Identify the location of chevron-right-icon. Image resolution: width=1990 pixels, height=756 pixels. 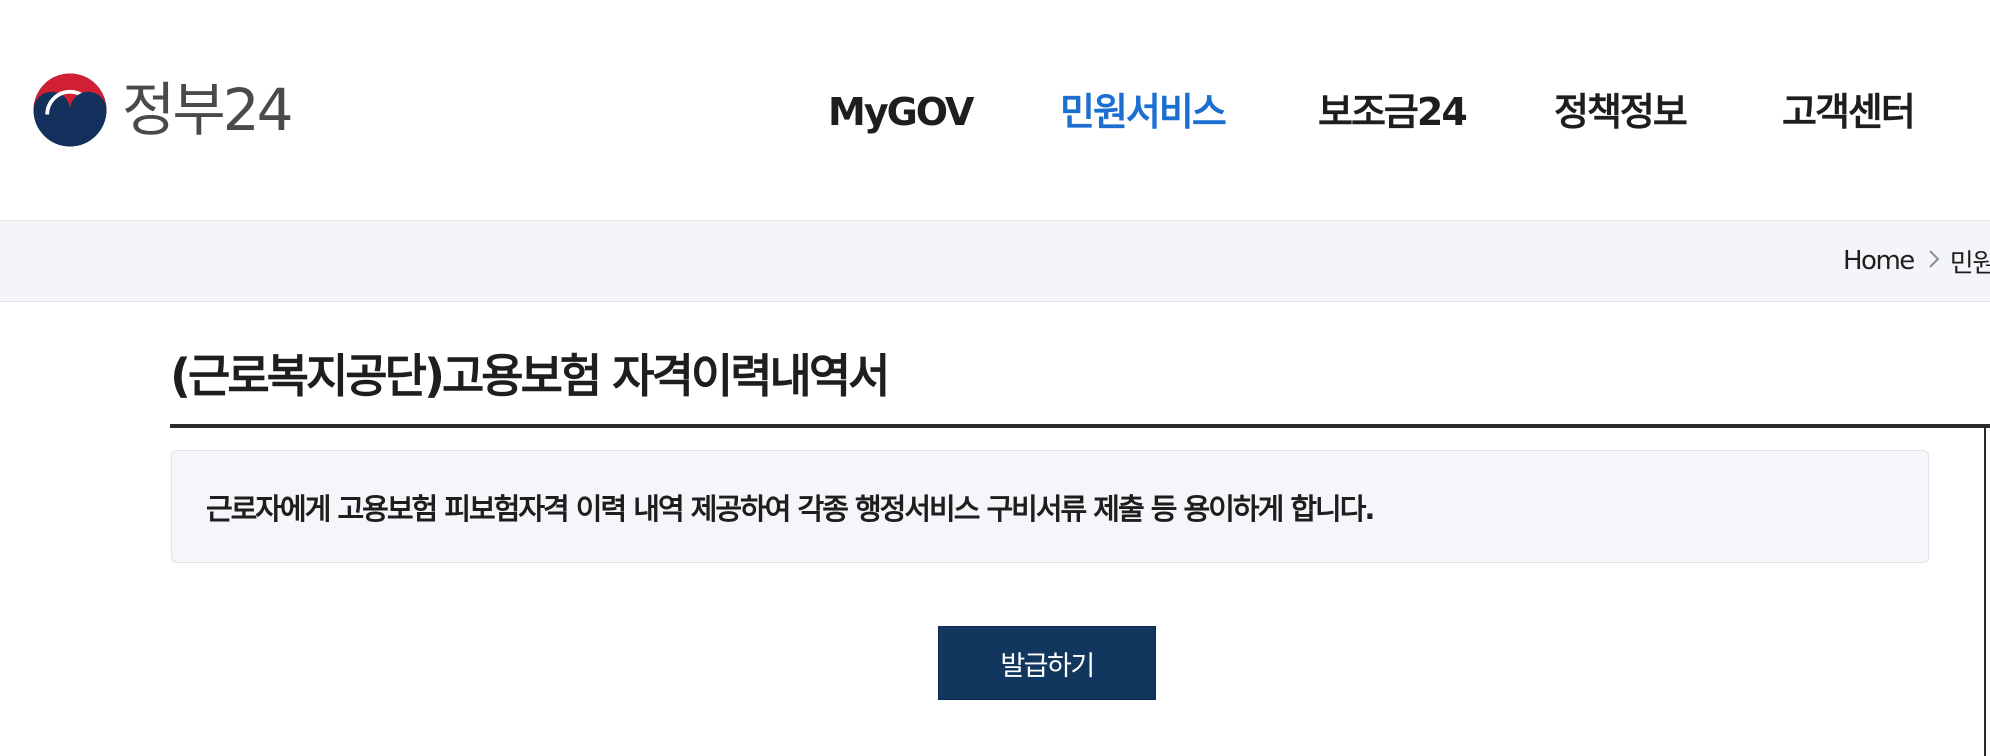
(1934, 261).